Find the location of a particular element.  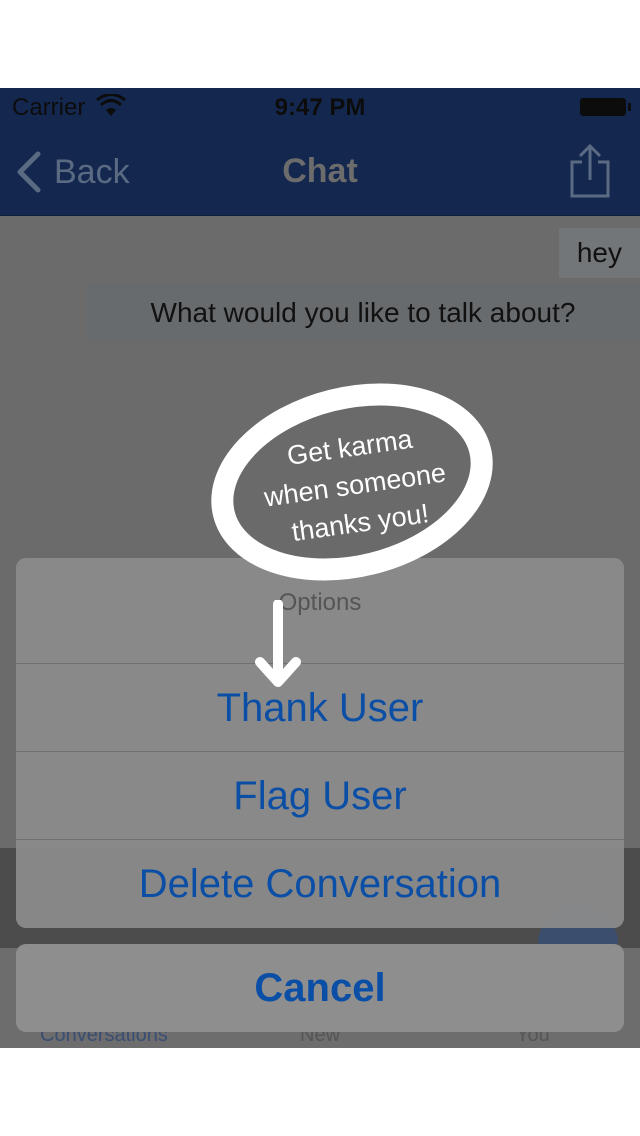

message-bubble-outgoing: hey is located at coordinates (599, 253).